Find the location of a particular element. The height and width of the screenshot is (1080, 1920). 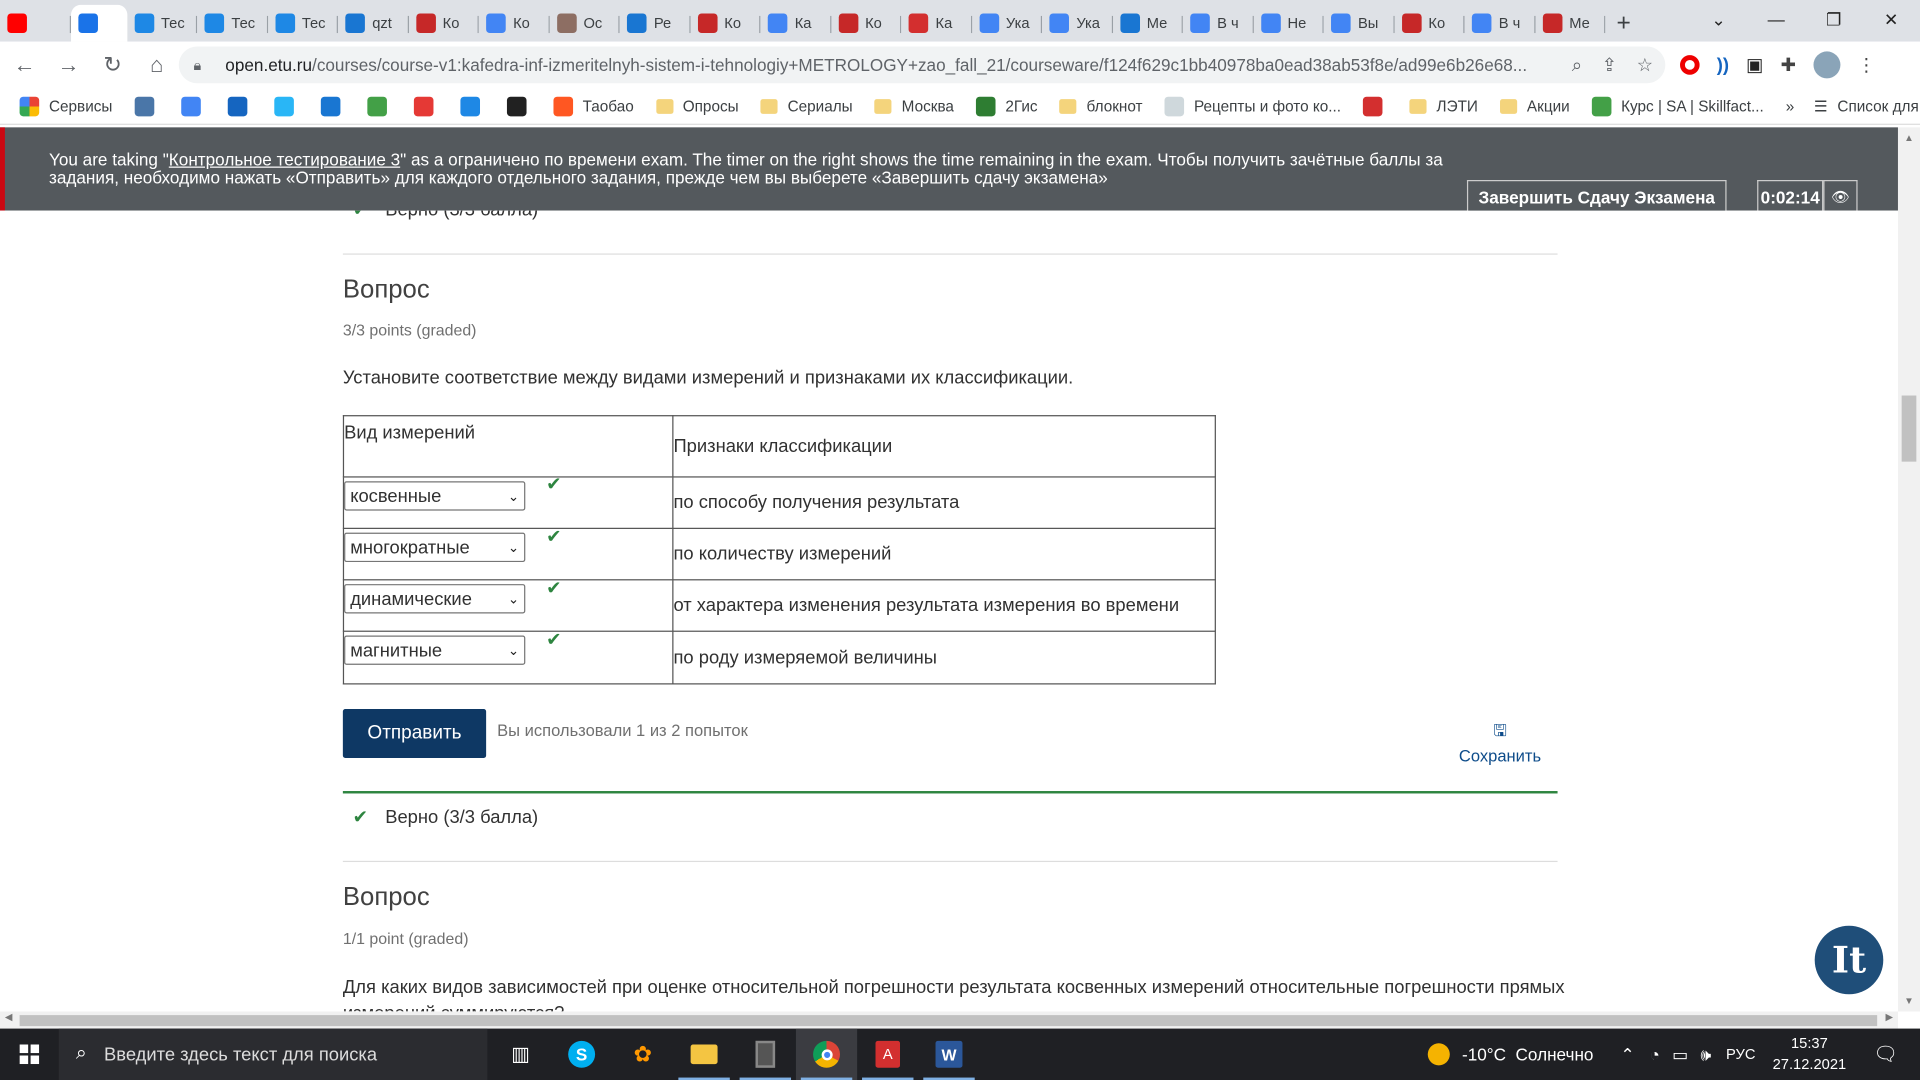

browser-tab: Не is located at coordinates (1288, 23).